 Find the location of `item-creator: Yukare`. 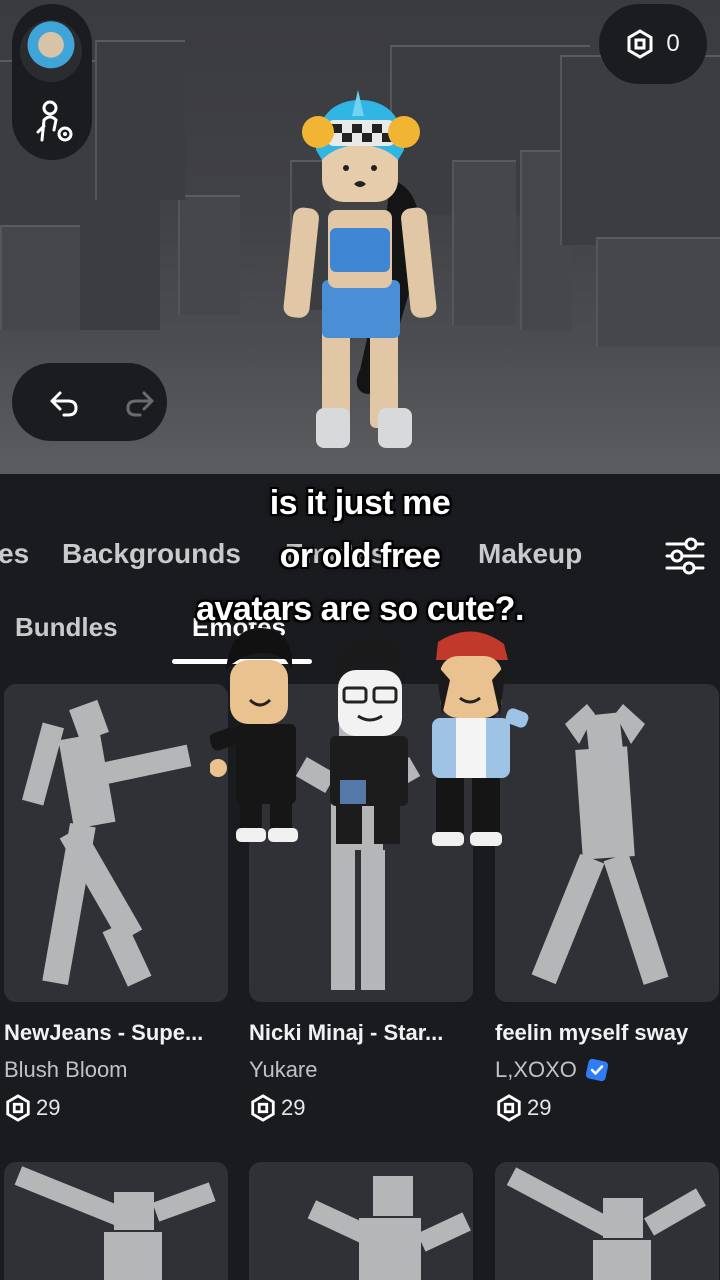

item-creator: Yukare is located at coordinates (283, 1070).